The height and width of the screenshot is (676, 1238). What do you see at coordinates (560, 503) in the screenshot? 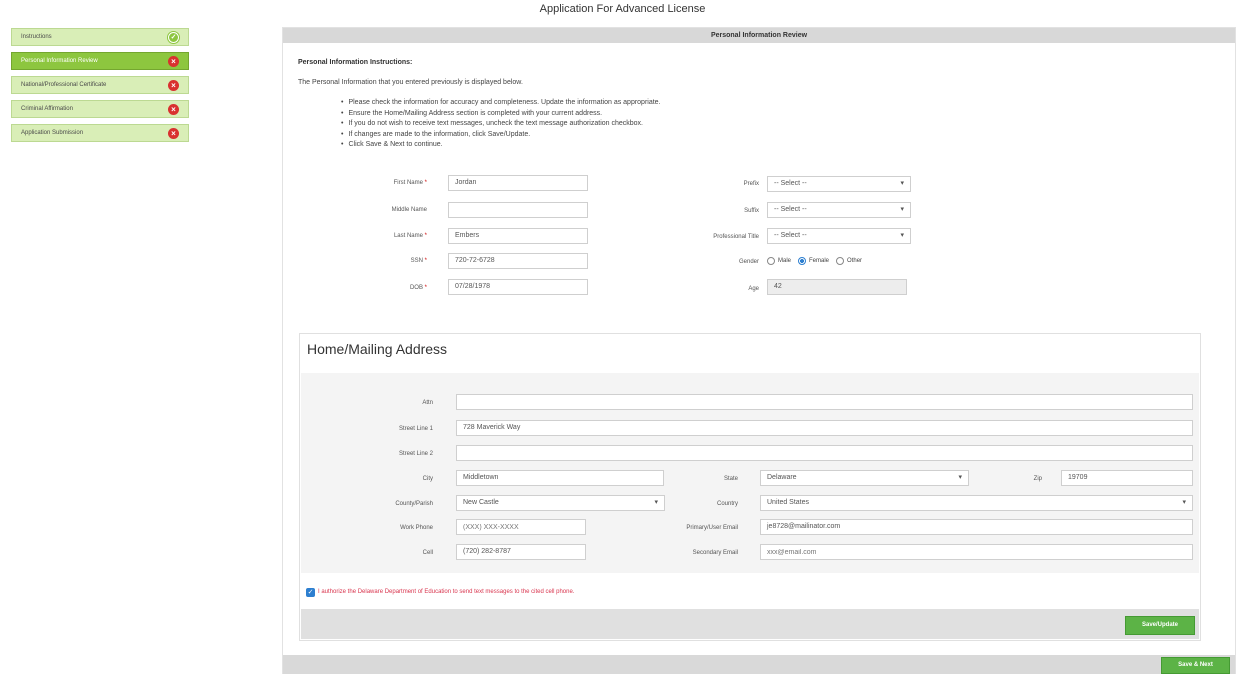
I see `county-select: New Castle ▾` at bounding box center [560, 503].